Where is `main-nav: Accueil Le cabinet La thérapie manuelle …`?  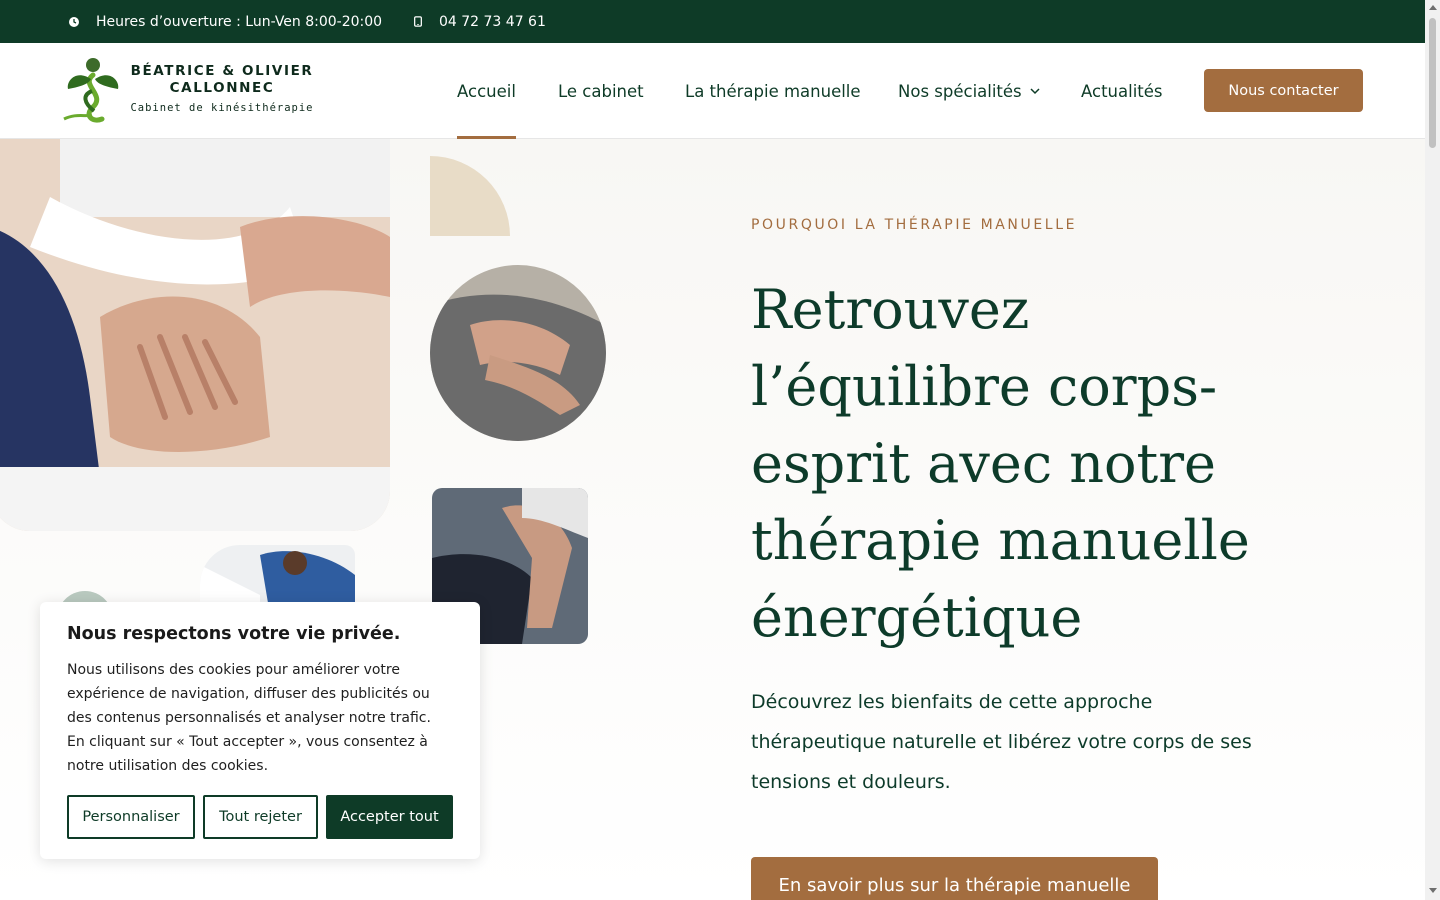
main-nav: Accueil Le cabinet La thérapie manuelle … is located at coordinates (712, 91).